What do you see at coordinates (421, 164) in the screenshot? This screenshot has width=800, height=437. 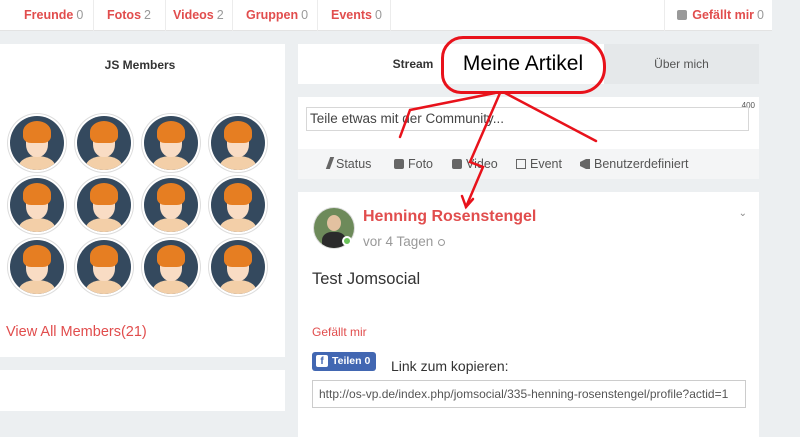 I see `photo-label: Foto` at bounding box center [421, 164].